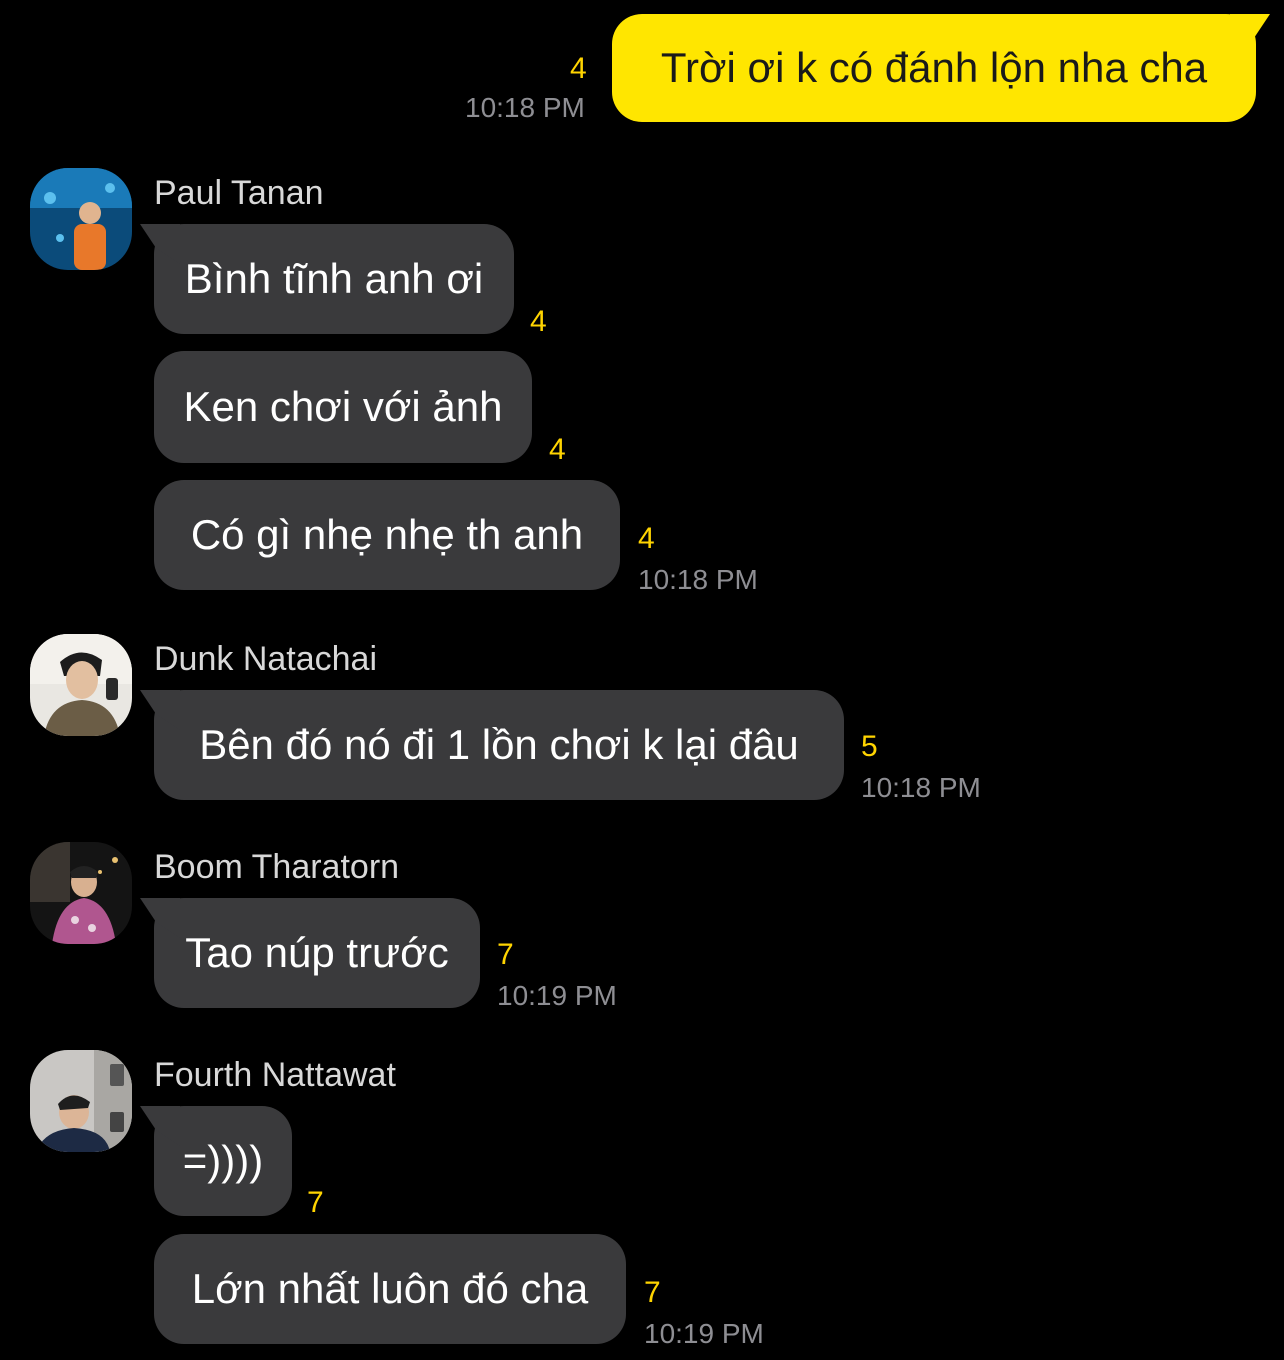 This screenshot has height=1360, width=1284. I want to click on message-text: Ken chơi với ảnh, so click(343, 406).